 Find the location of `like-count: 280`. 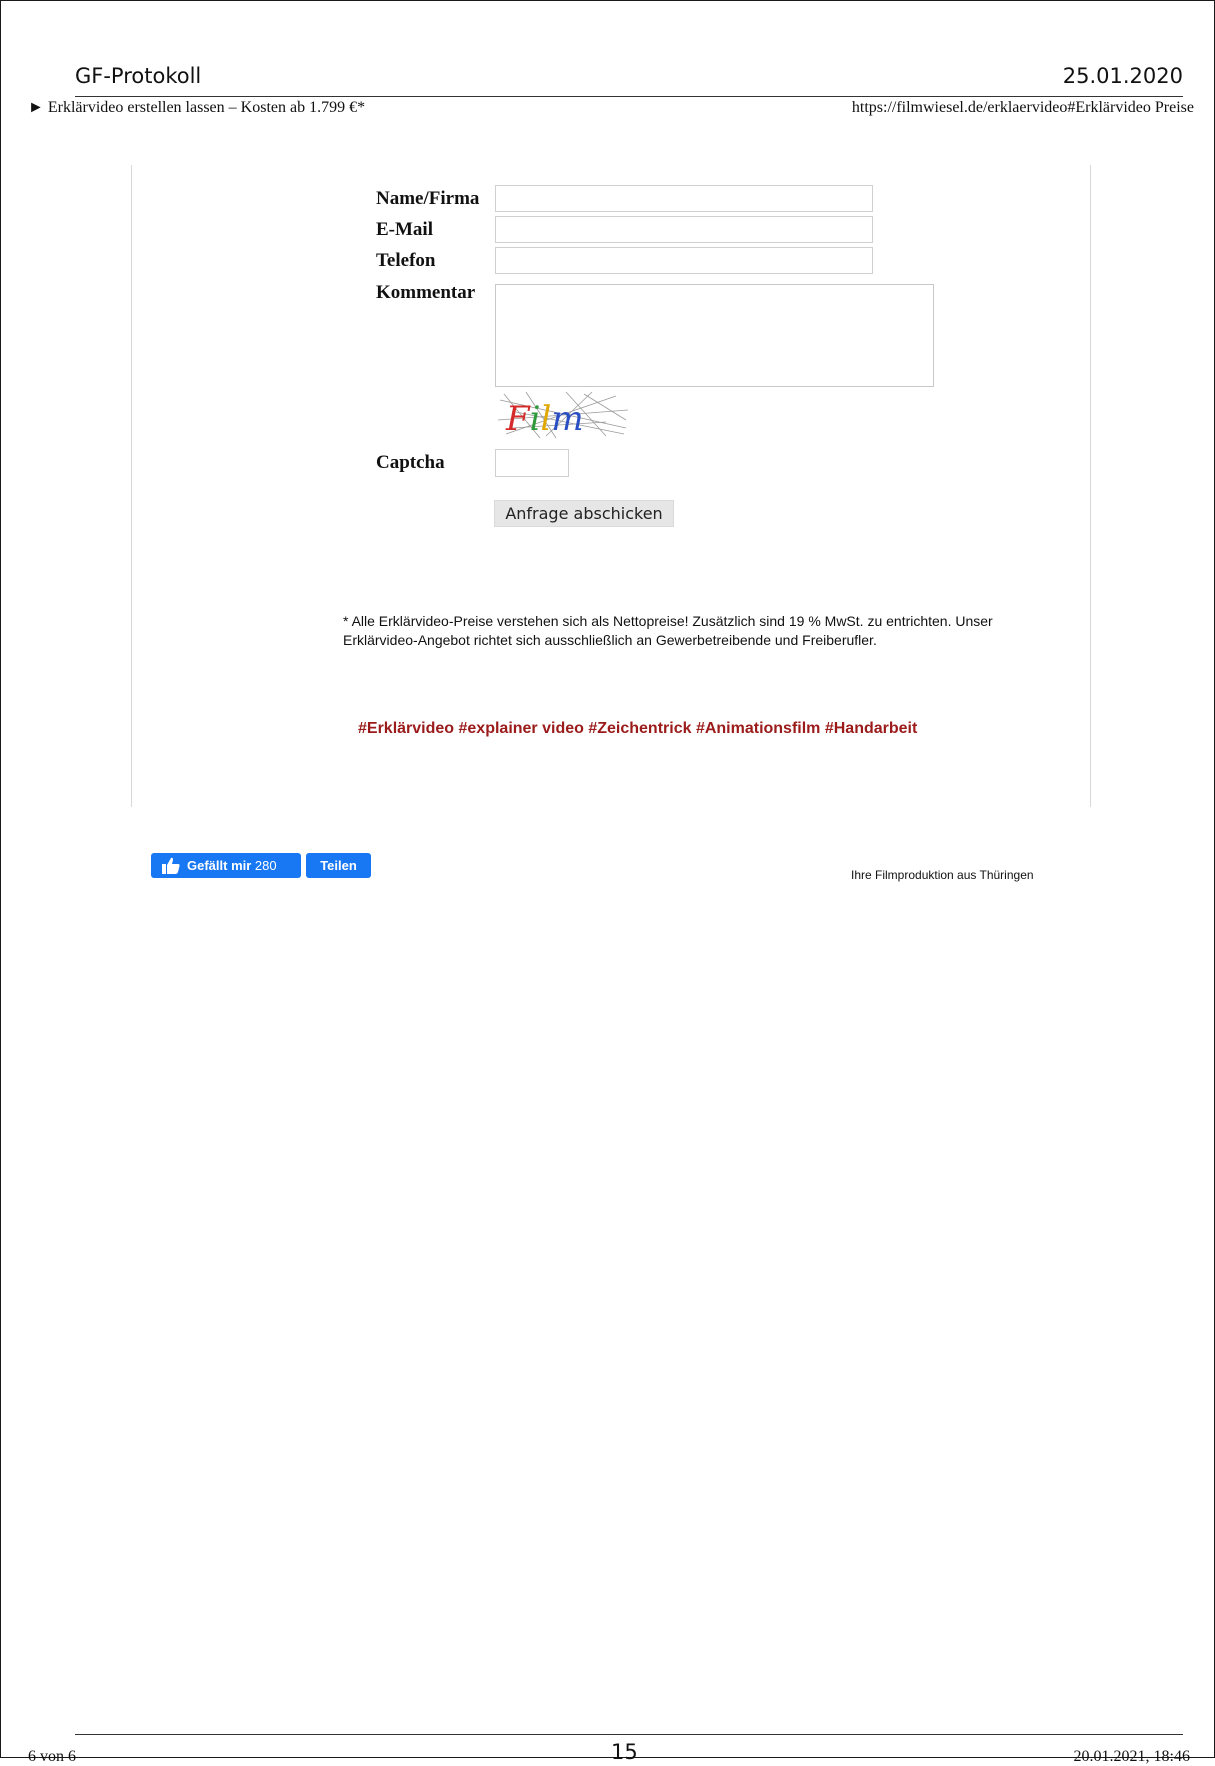

like-count: 280 is located at coordinates (265, 865).